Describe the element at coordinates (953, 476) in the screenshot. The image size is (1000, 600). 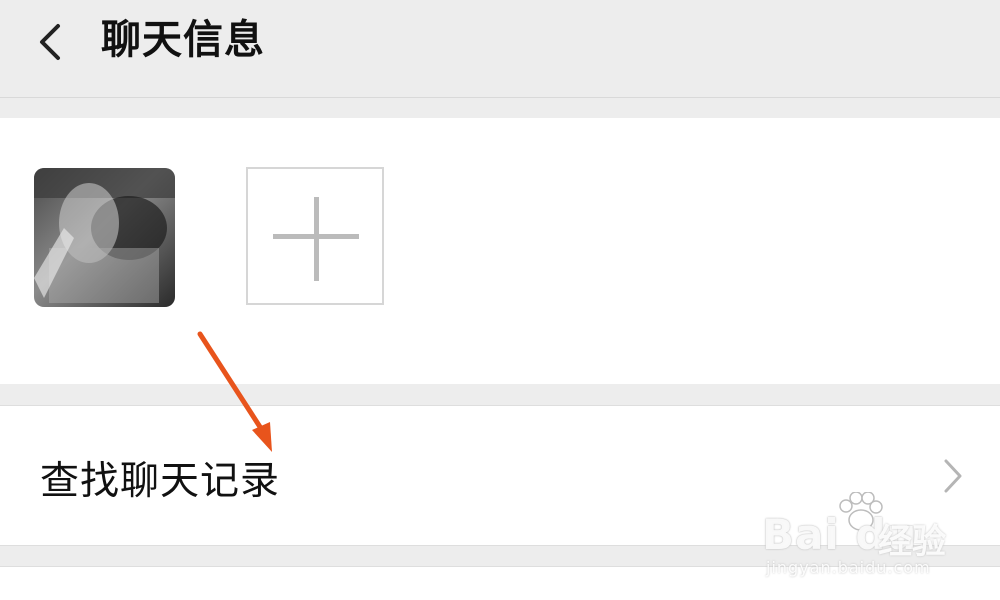
I see `chevron-right-icon` at that location.